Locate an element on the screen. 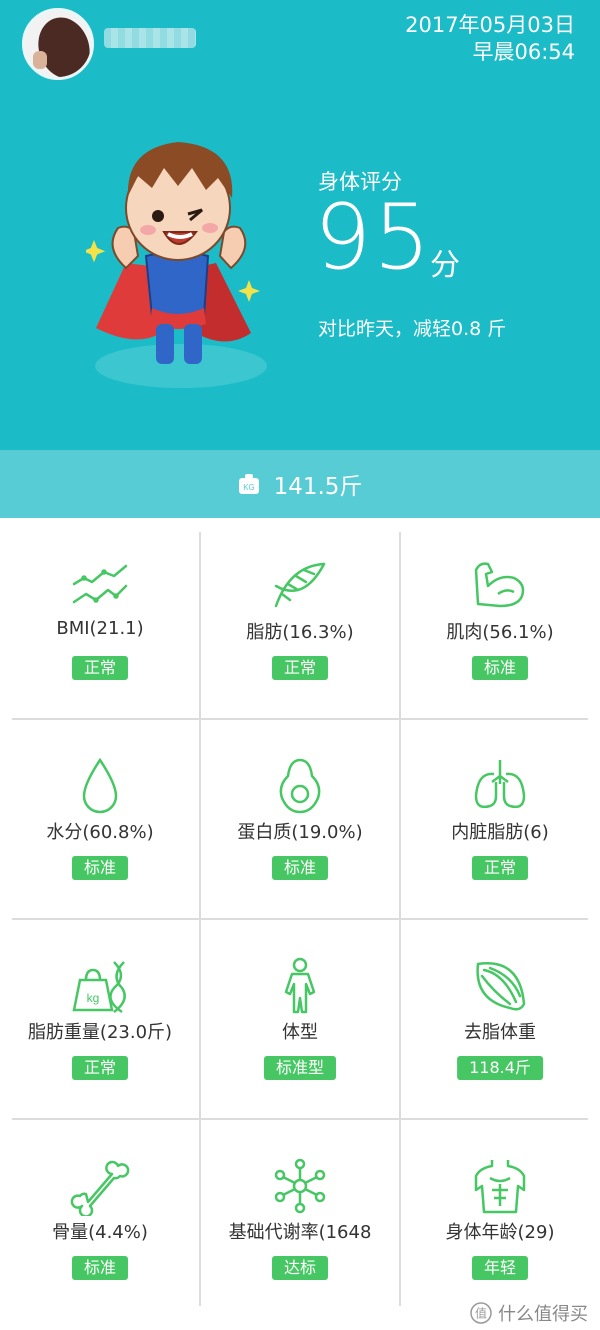  metric-label: 脂肪重量(23.0斤) is located at coordinates (100, 1032).